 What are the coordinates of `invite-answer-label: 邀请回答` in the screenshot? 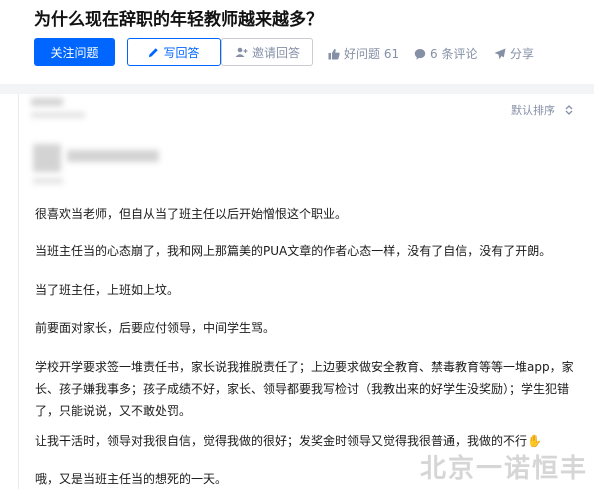 It's located at (275, 52).